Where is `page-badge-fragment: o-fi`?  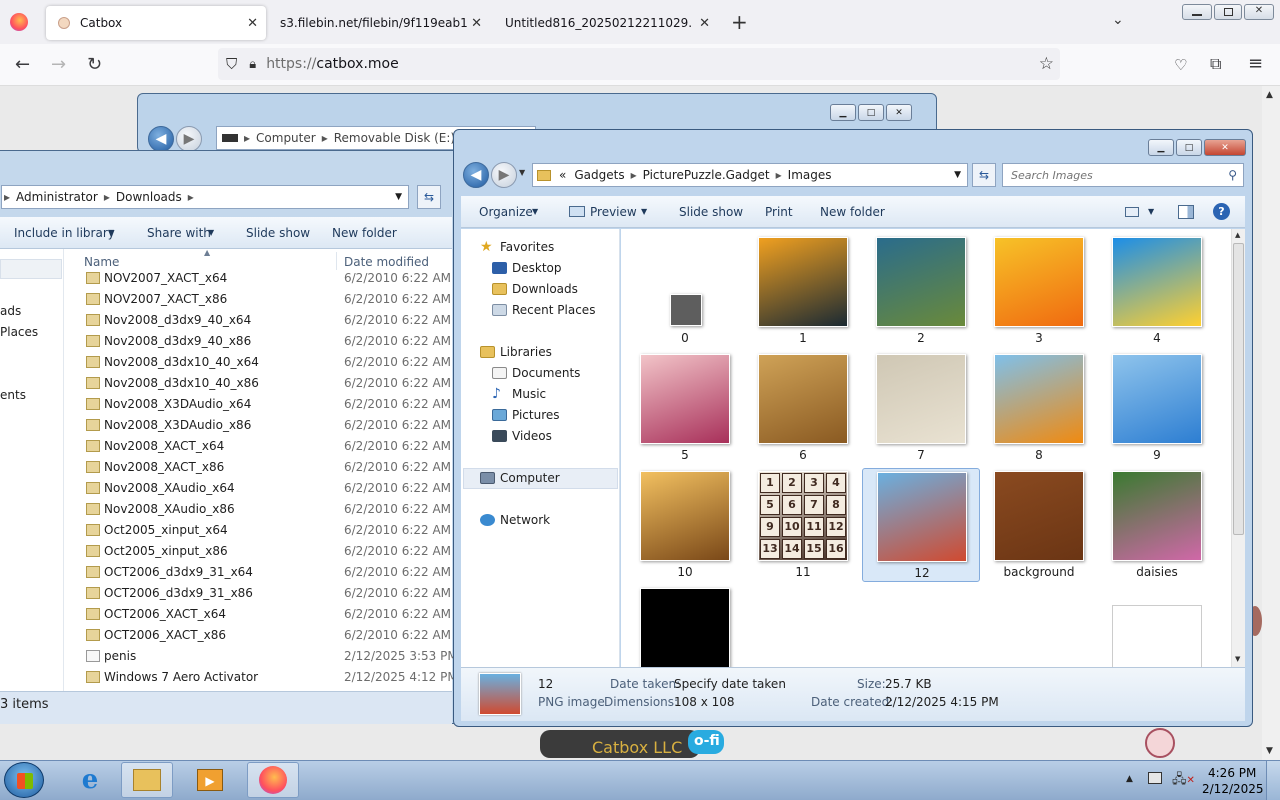
page-badge-fragment: o-fi is located at coordinates (706, 742).